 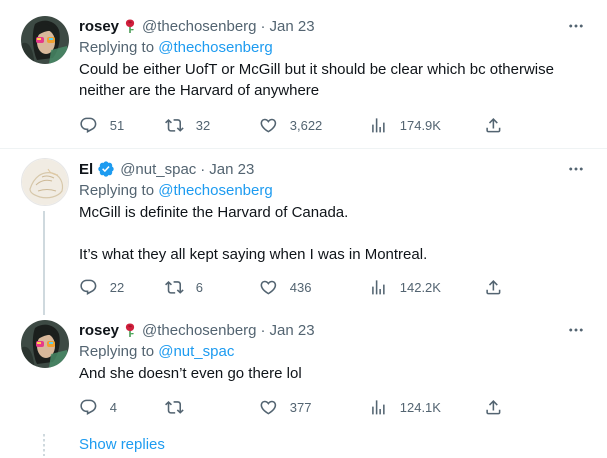 I want to click on action-bar: 4 377 124.1K, so click(x=289, y=407).